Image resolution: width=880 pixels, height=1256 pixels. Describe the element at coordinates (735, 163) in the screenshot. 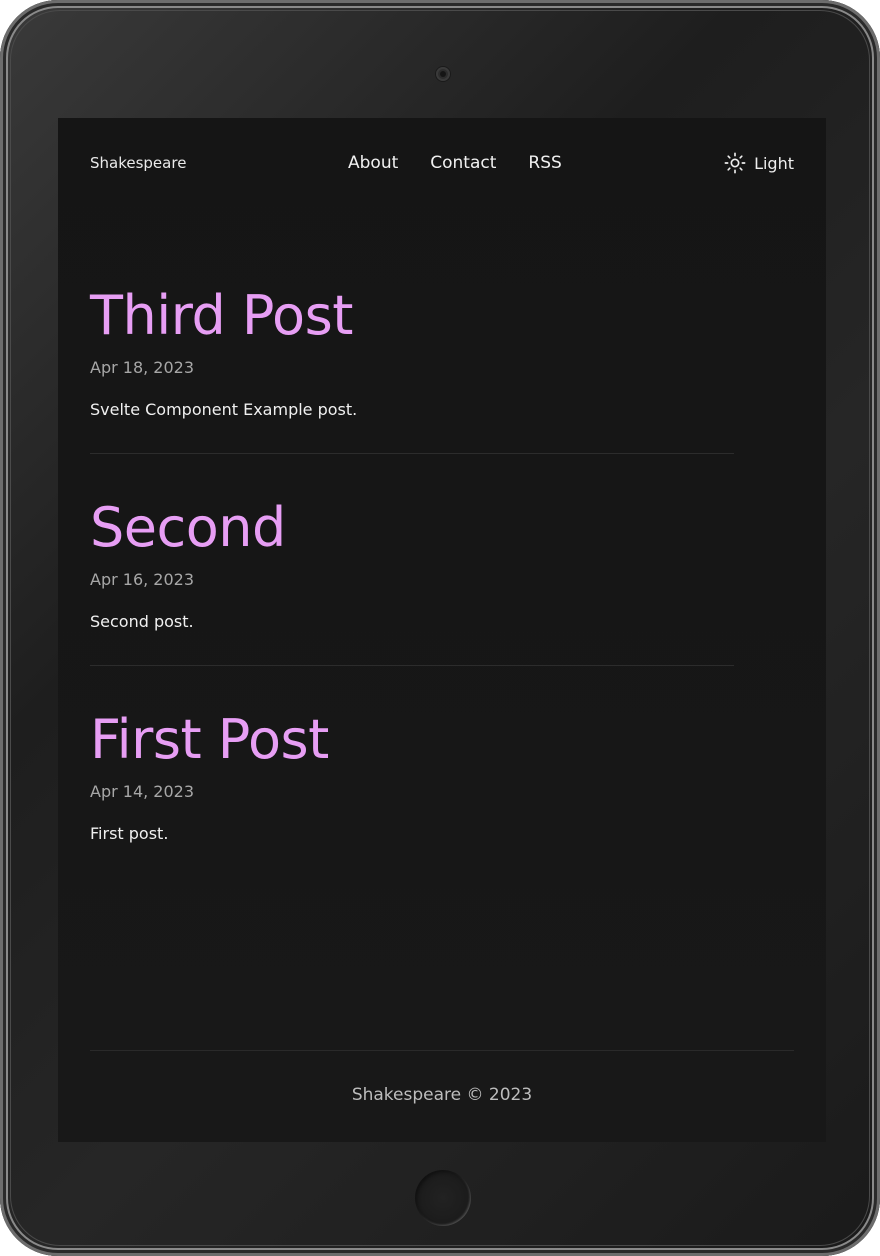

I see `sun-icon` at that location.